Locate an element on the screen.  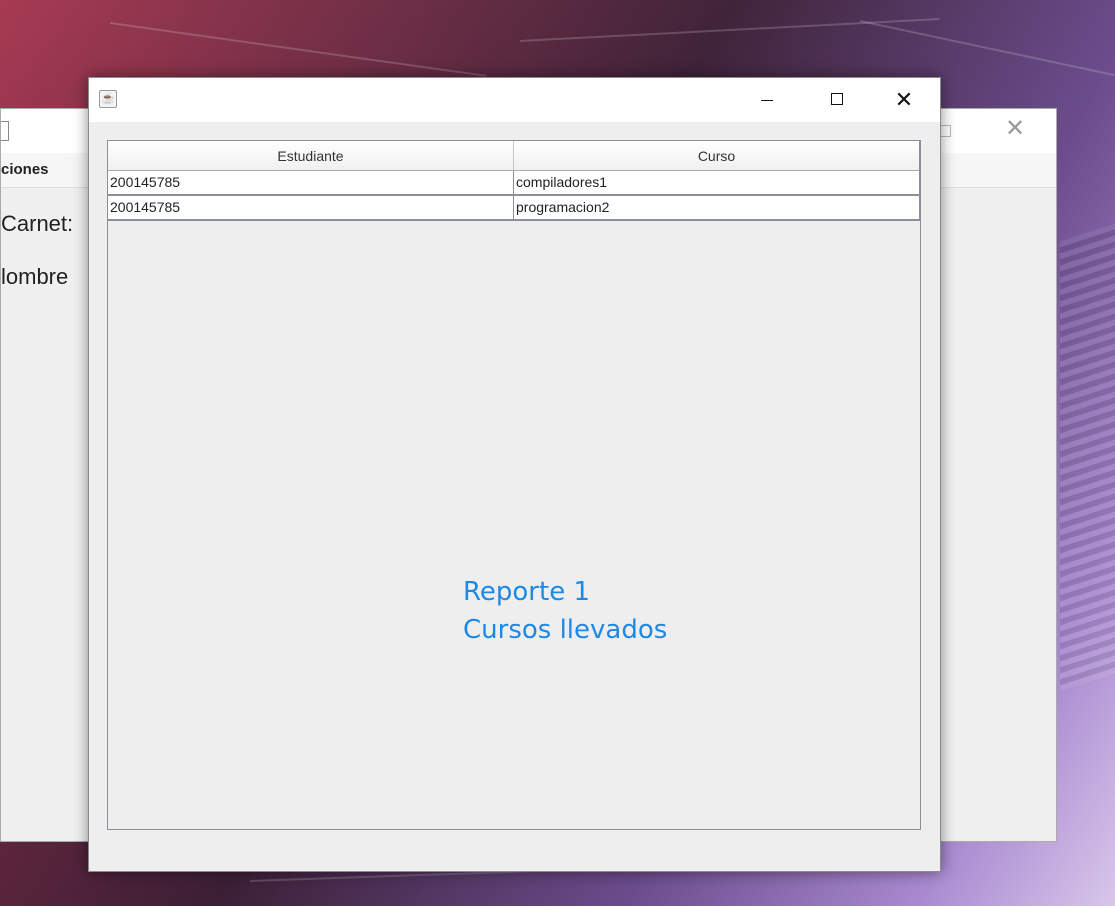
nombre-label: lombre is located at coordinates (35, 276).